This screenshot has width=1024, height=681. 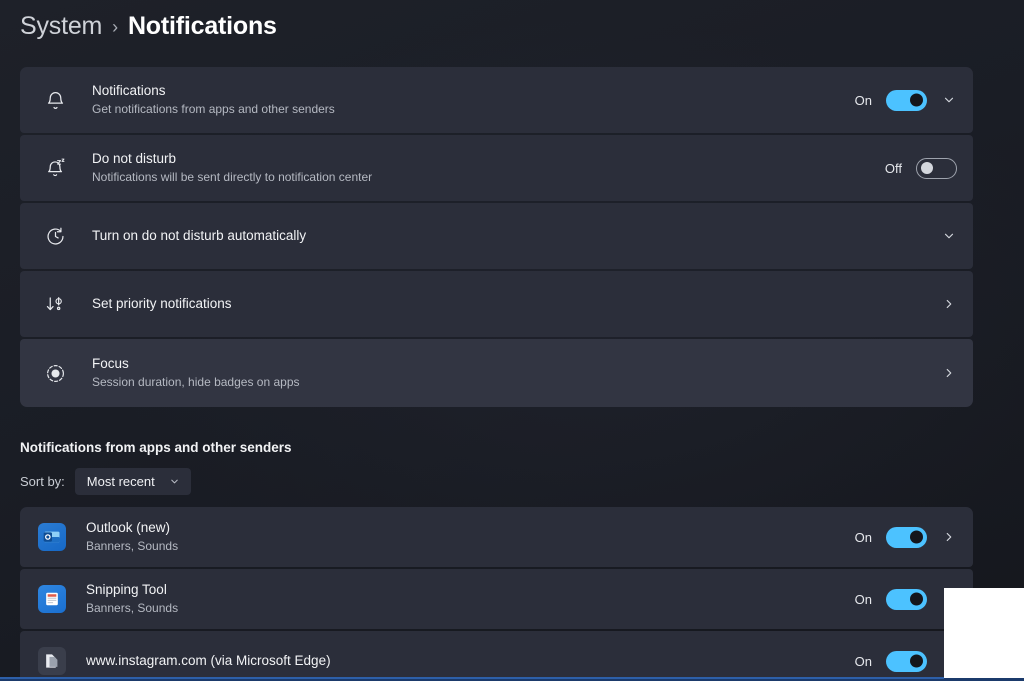 I want to click on settings-row-title: Set priority notifications, so click(x=162, y=303).